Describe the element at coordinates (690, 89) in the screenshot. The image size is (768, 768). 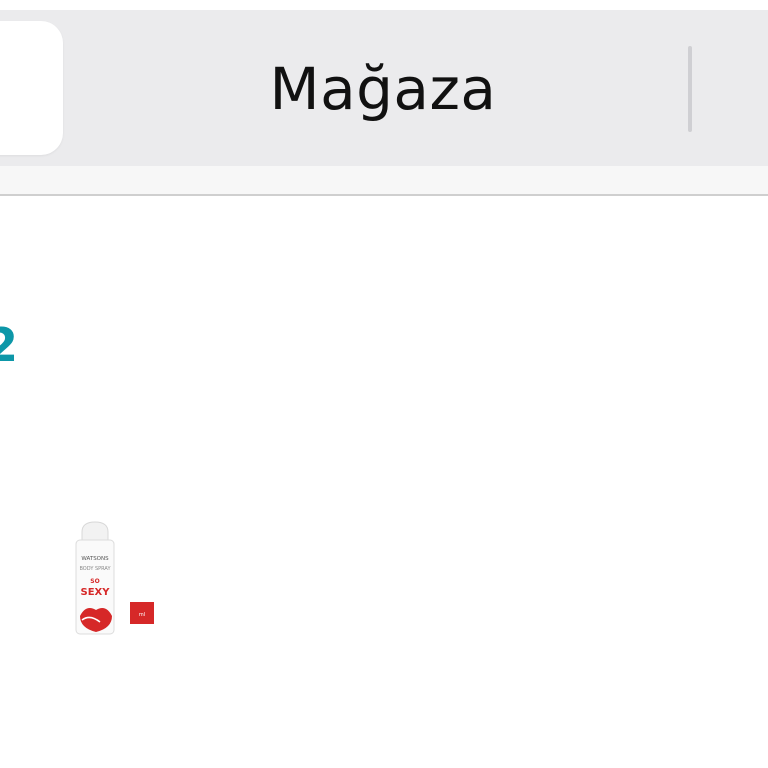
I see `header-divider` at that location.